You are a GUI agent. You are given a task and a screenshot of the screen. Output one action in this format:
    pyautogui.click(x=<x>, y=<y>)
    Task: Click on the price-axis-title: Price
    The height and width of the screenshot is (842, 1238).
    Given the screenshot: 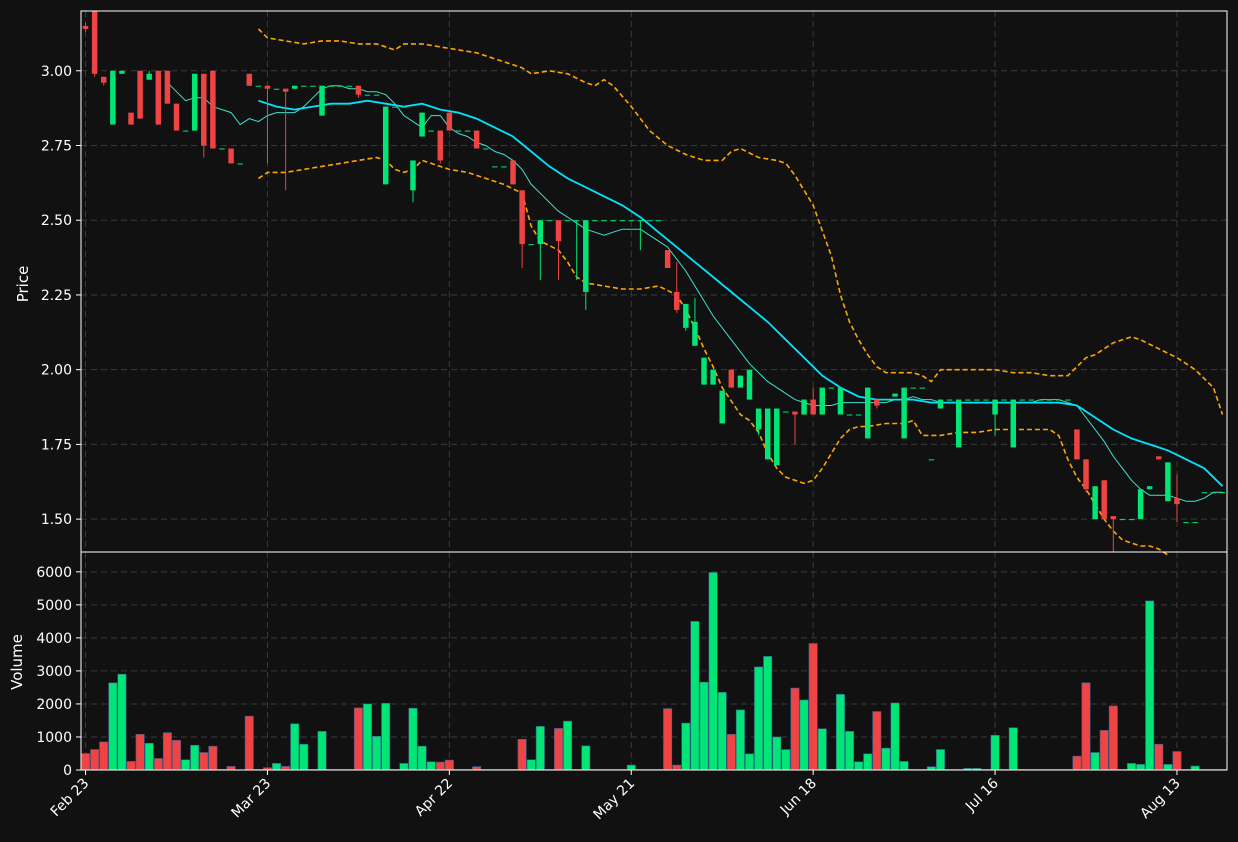 What is the action you would take?
    pyautogui.click(x=23, y=284)
    